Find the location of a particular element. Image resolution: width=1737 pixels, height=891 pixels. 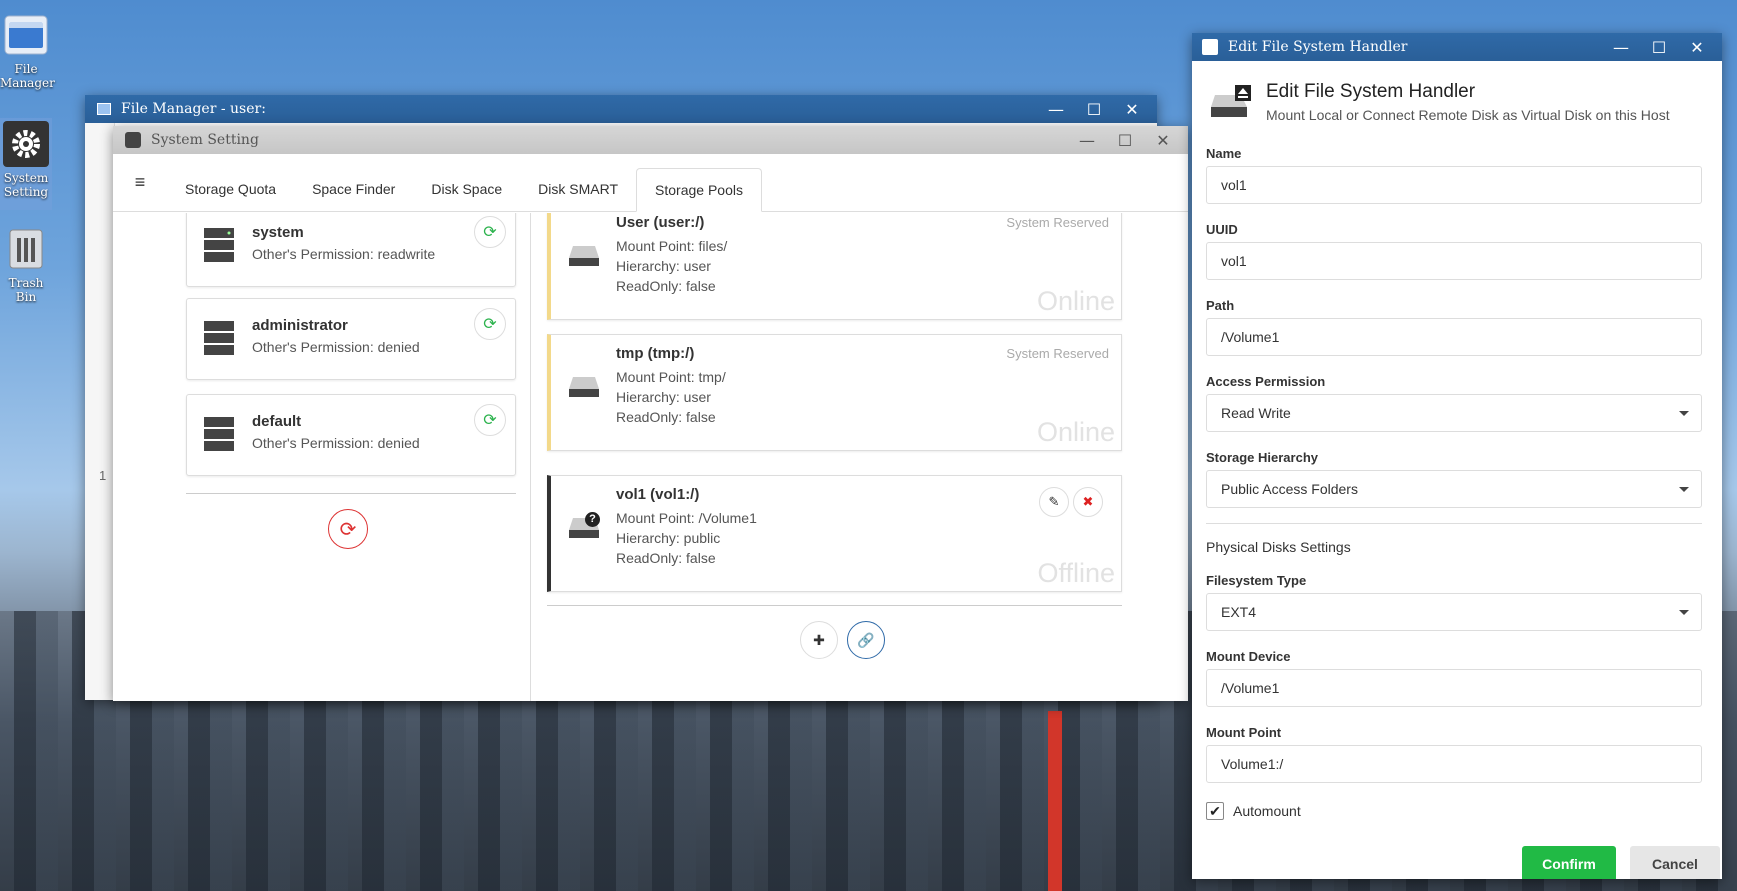

pool-hierarchy: Hierarchy: user is located at coordinates (663, 266).